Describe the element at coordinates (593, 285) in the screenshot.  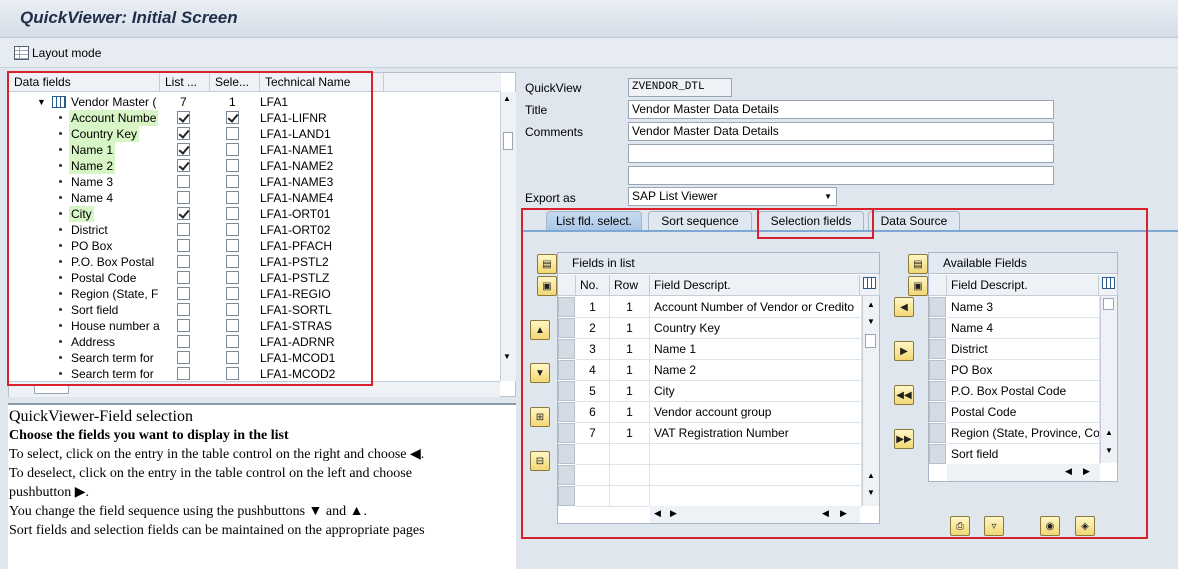
I see `header-no: No.` at that location.